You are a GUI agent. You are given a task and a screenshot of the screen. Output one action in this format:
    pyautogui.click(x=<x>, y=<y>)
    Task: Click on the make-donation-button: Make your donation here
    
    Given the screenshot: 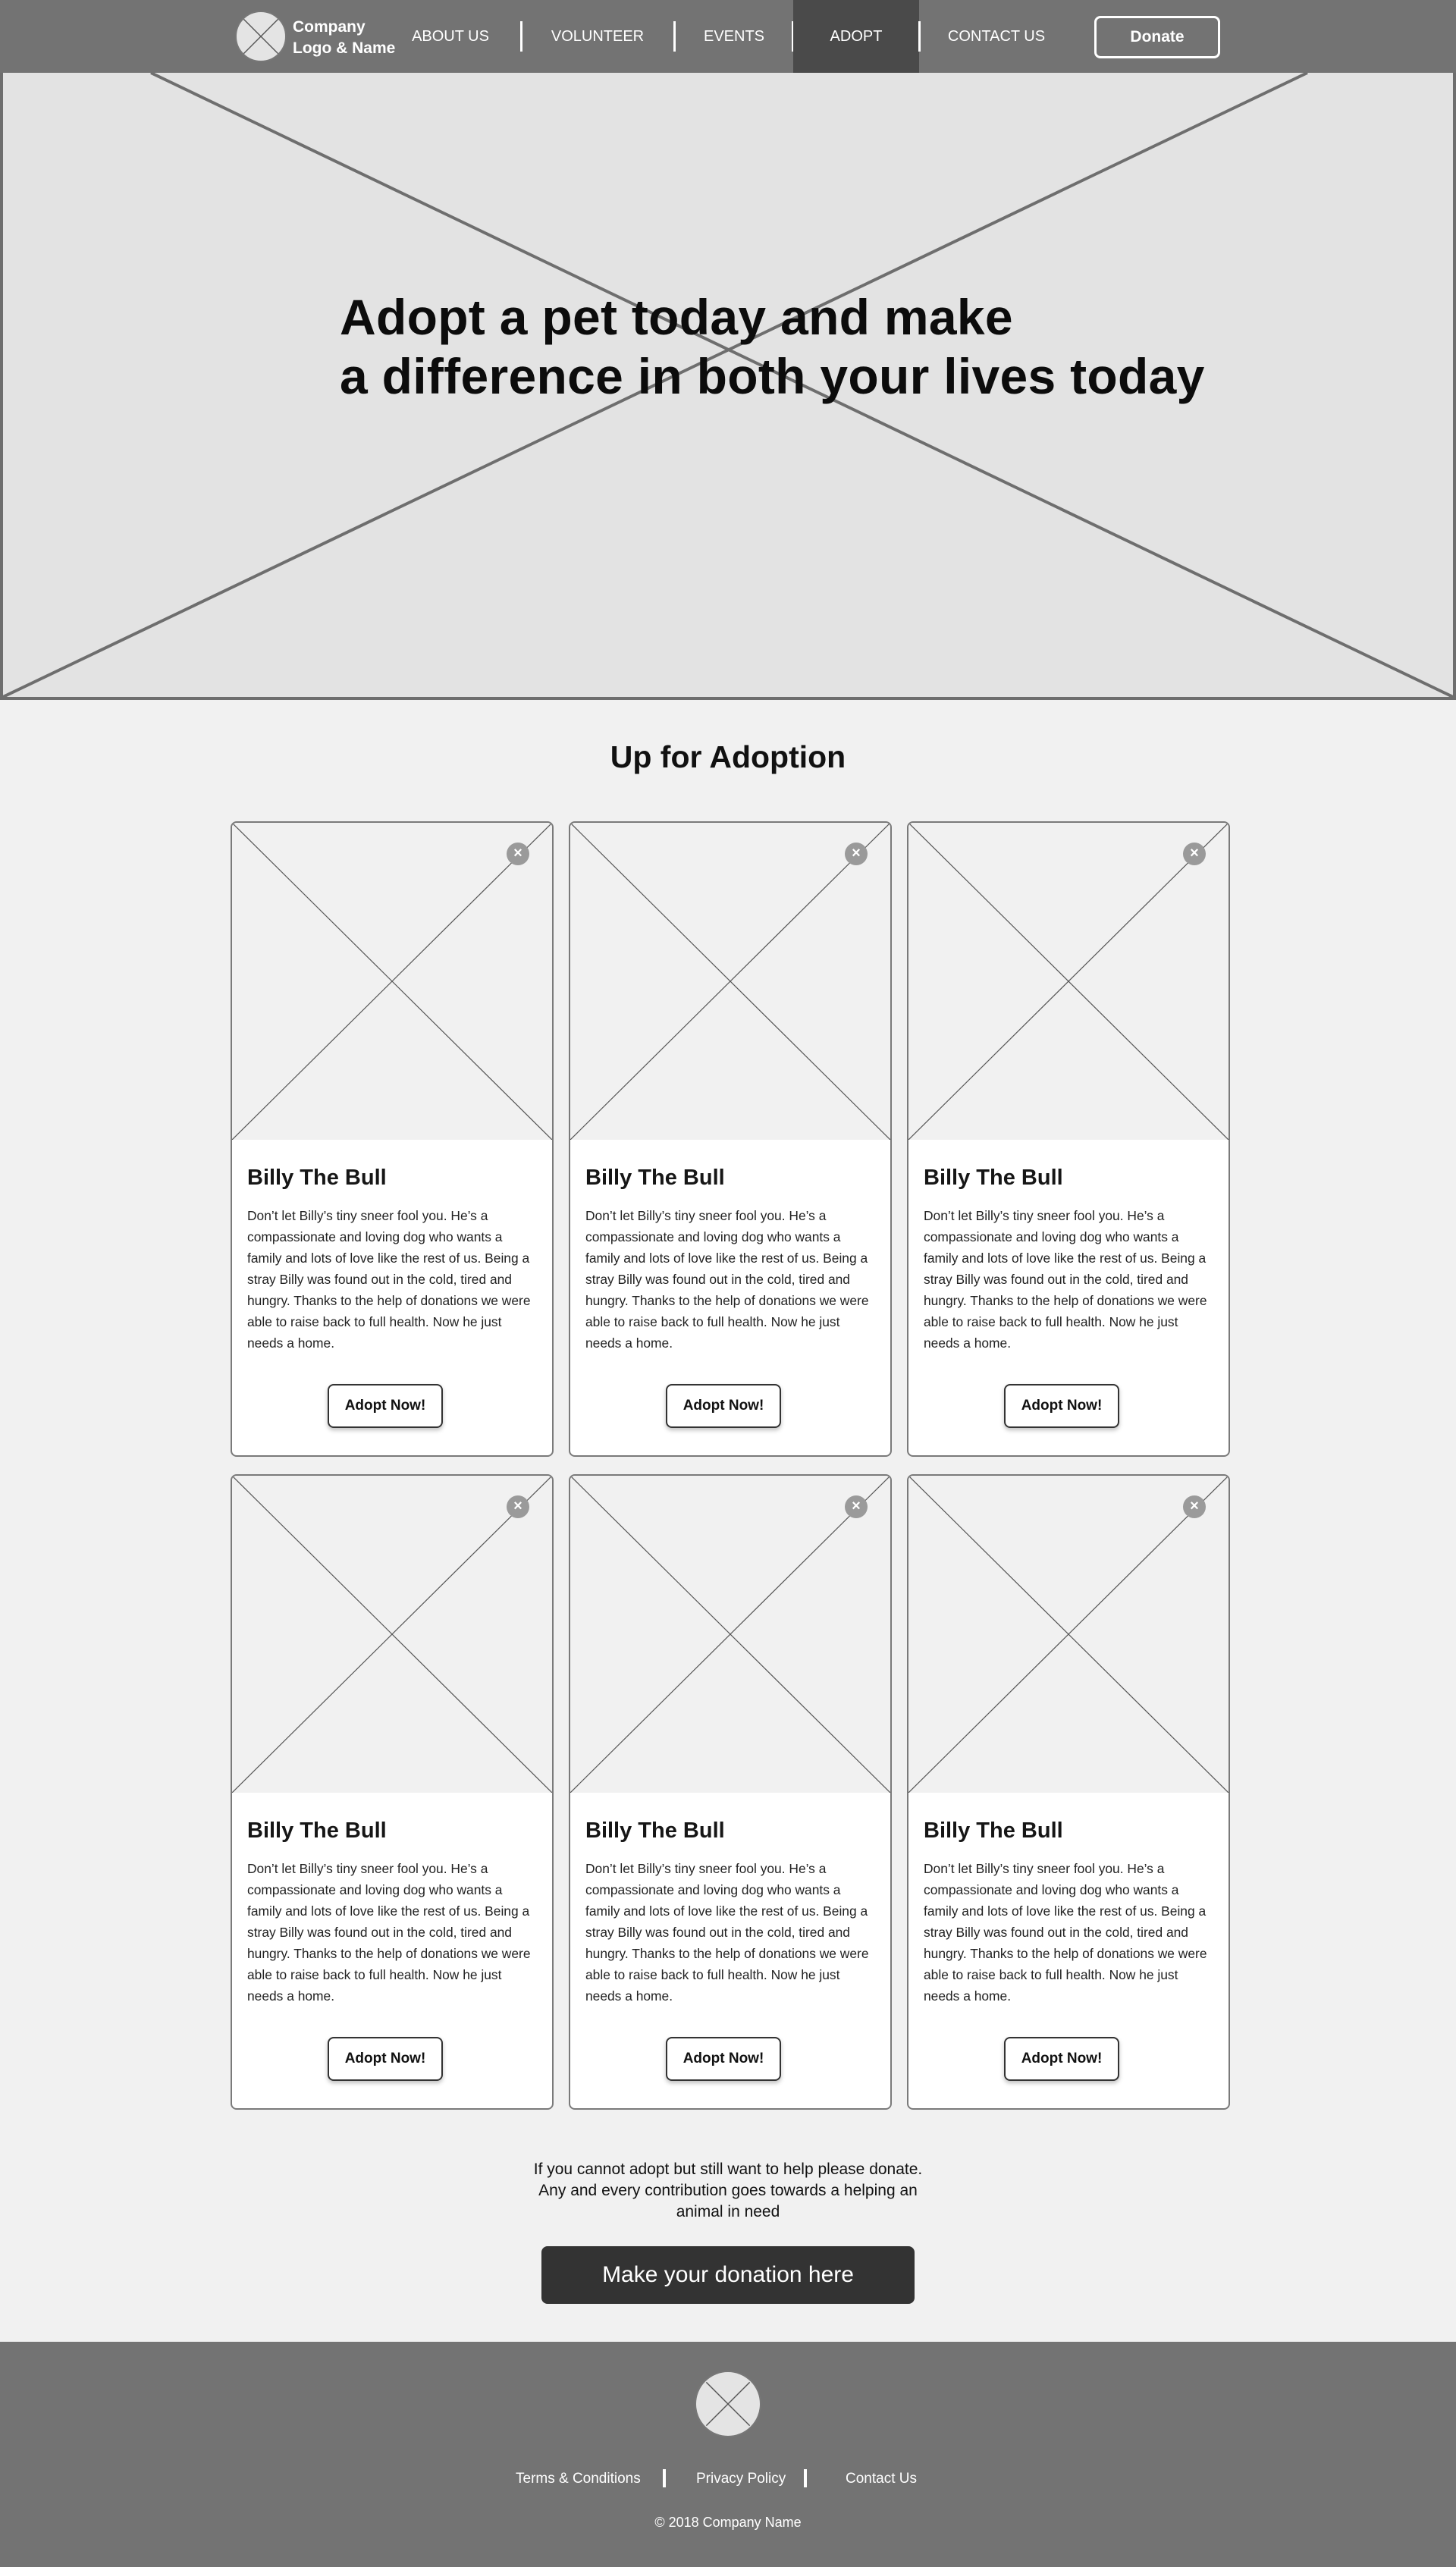 What is the action you would take?
    pyautogui.click(x=728, y=2275)
    